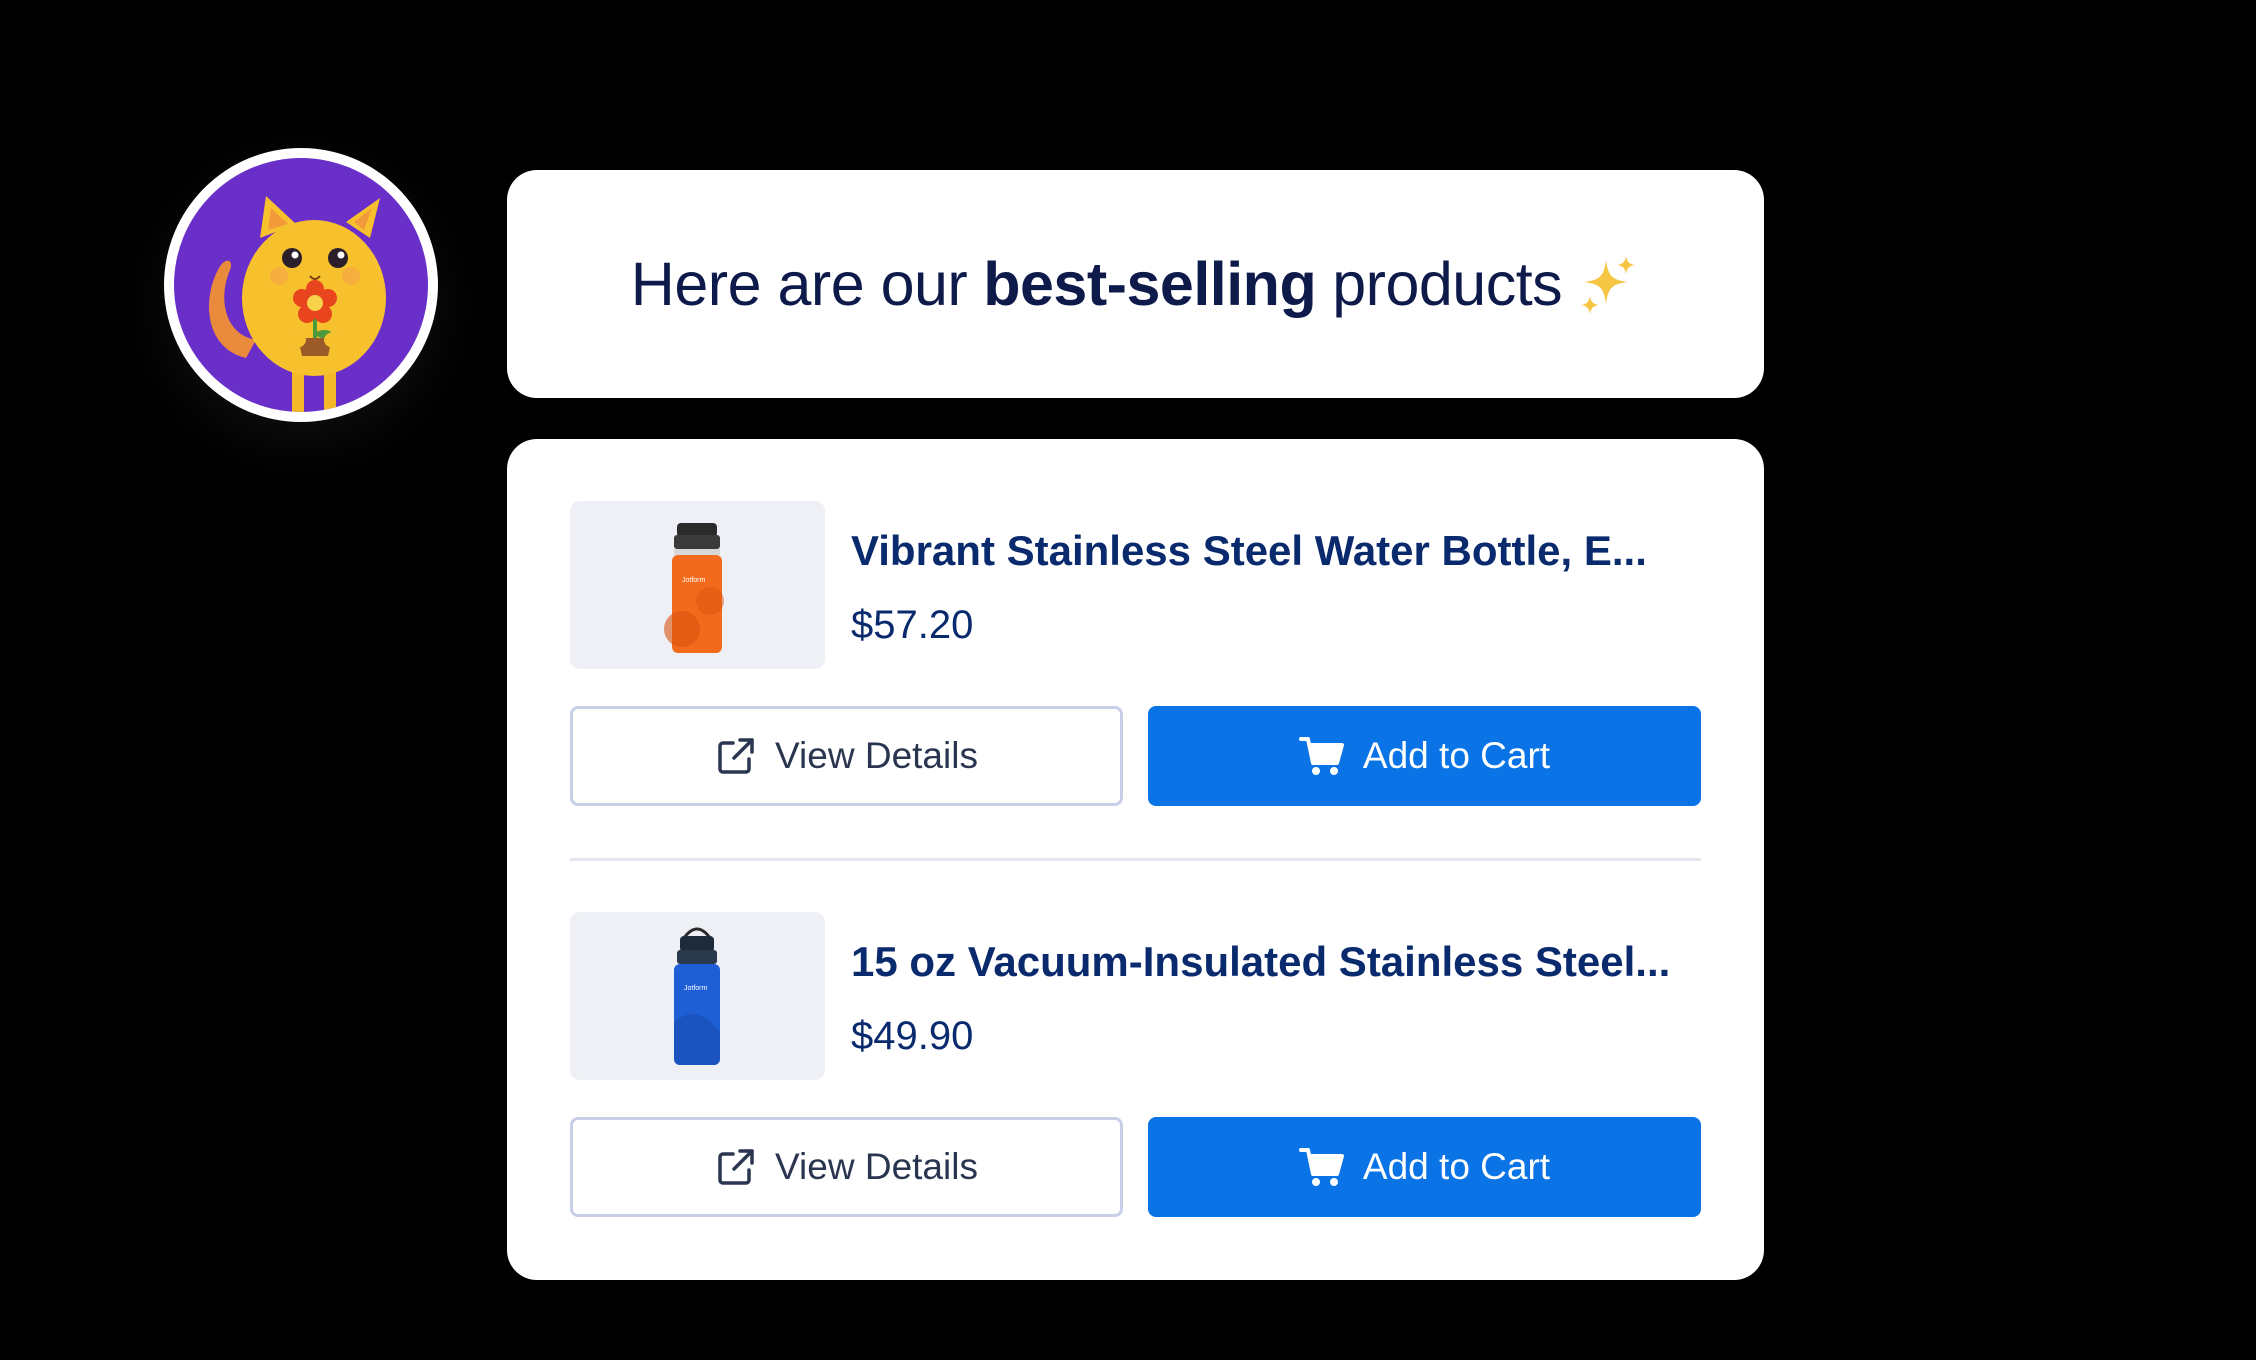  I want to click on assistant-message-bubble: Here are our best-selling products, so click(1135, 284).